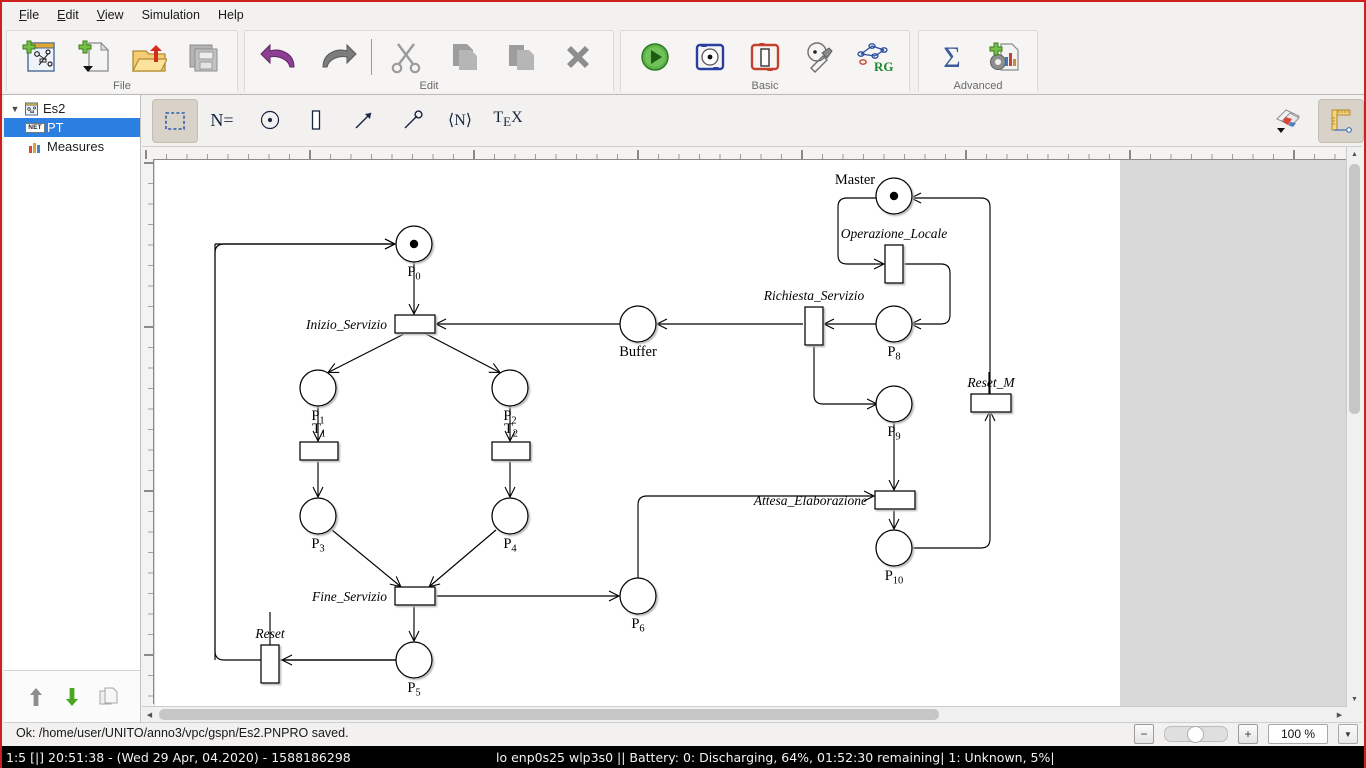 The image size is (1366, 768). What do you see at coordinates (1354, 154) in the screenshot?
I see `scroll-up-arrow-icon: ▲` at bounding box center [1354, 154].